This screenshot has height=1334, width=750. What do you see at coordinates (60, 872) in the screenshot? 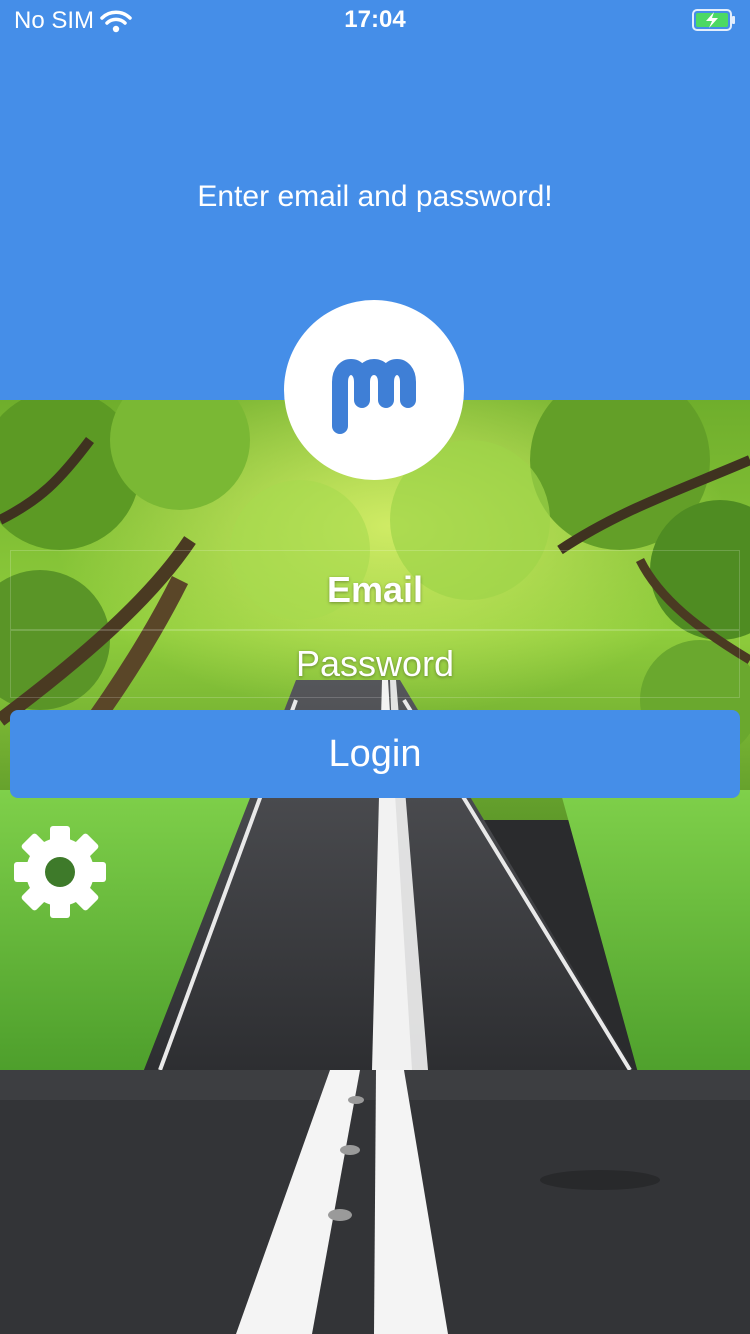
I see `gear-icon` at bounding box center [60, 872].